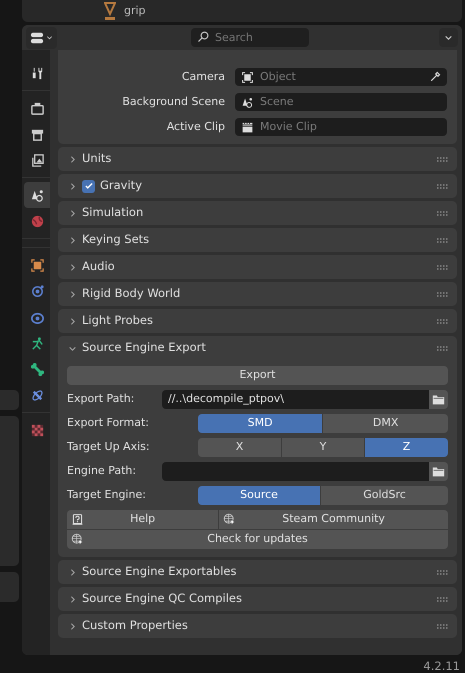 The width and height of the screenshot is (465, 673). What do you see at coordinates (341, 77) in the screenshot?
I see `object-field: Object` at bounding box center [341, 77].